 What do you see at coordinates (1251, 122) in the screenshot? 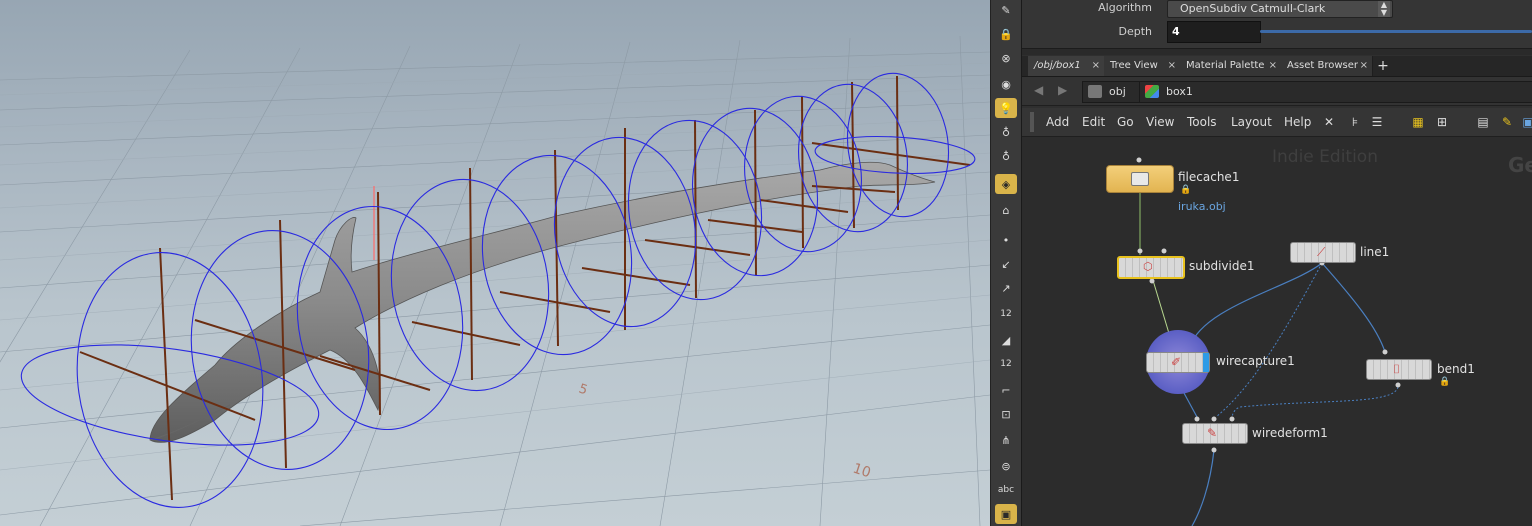
I see `menu-layout: Layout` at bounding box center [1251, 122].